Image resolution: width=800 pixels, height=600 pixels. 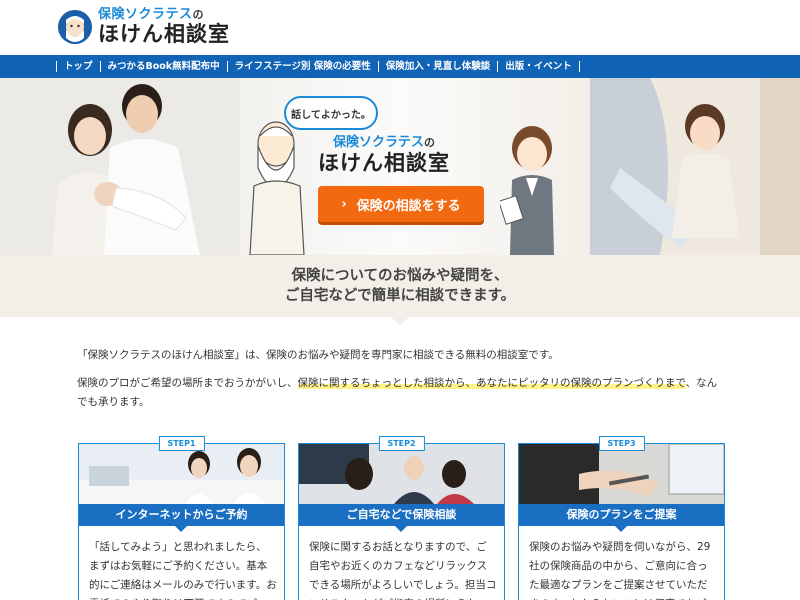 I want to click on nav-item-lifestage: ライフステージ別 保険の必要性, so click(x=302, y=66).